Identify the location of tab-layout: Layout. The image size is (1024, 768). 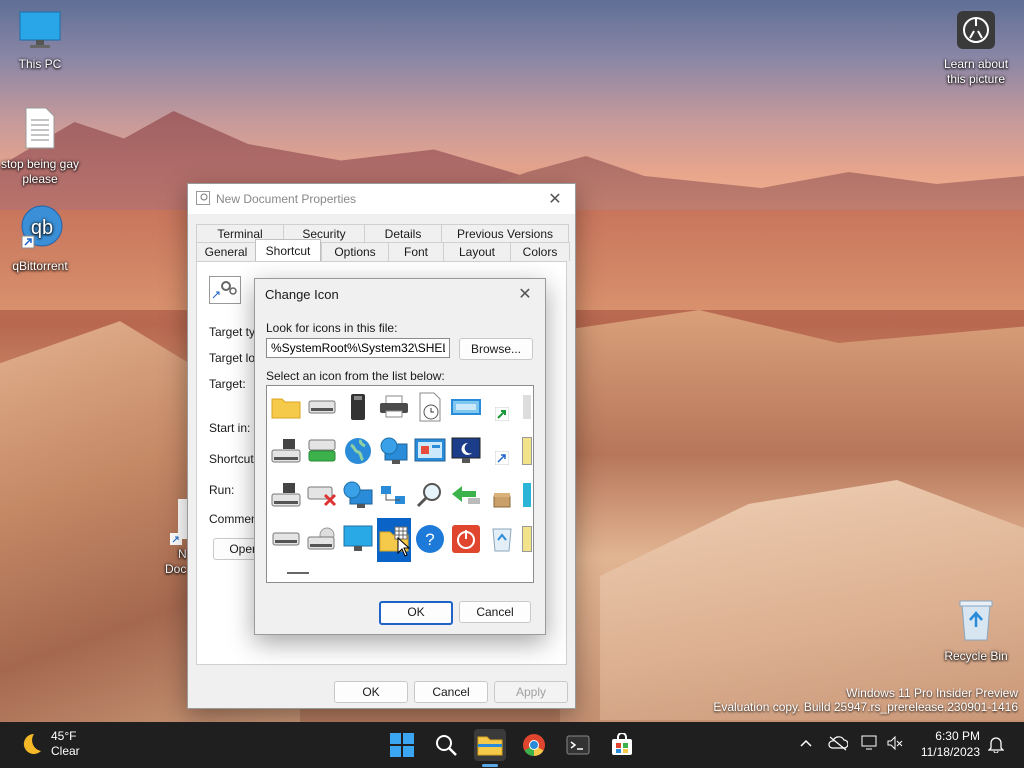
(476, 251).